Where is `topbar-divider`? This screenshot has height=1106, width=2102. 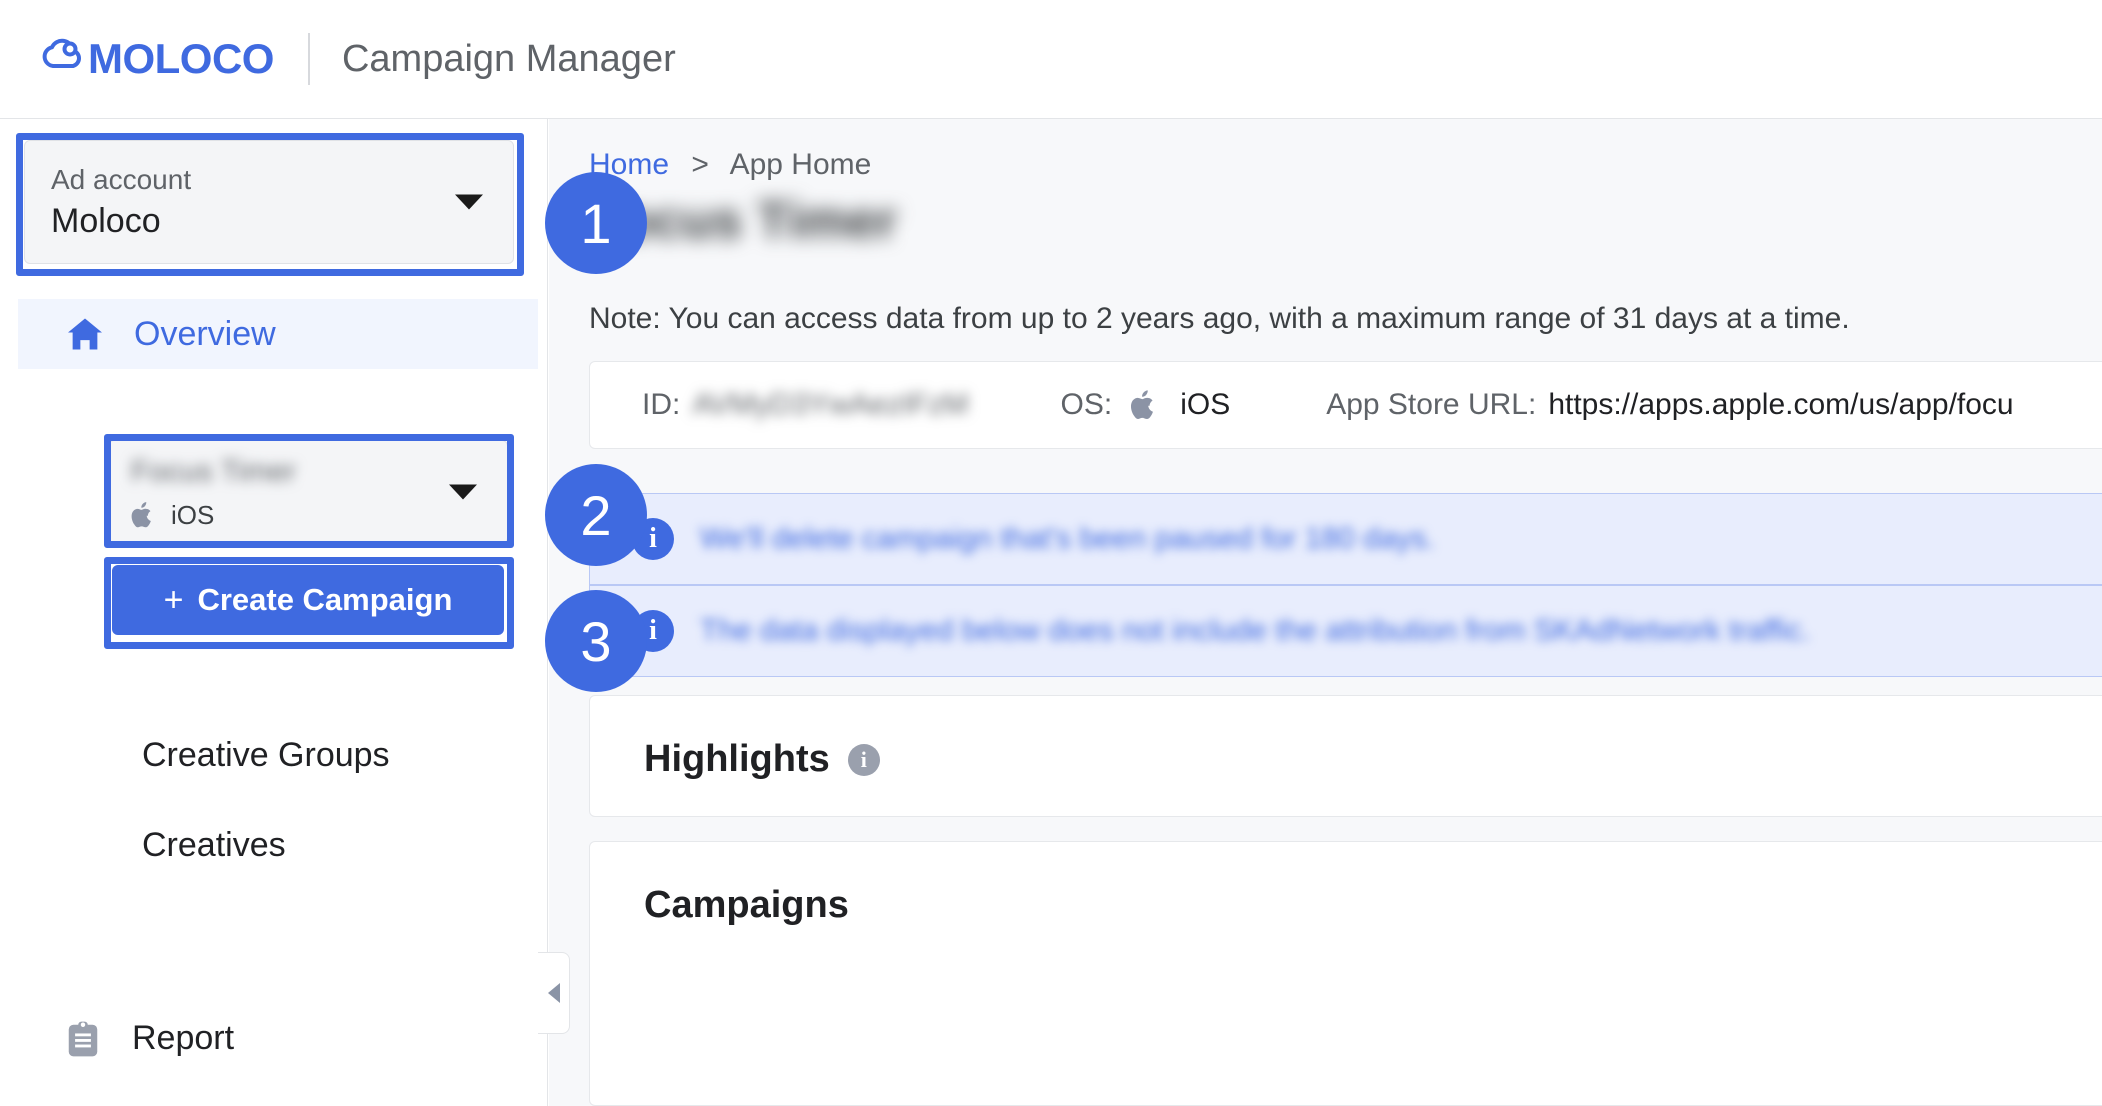 topbar-divider is located at coordinates (308, 59).